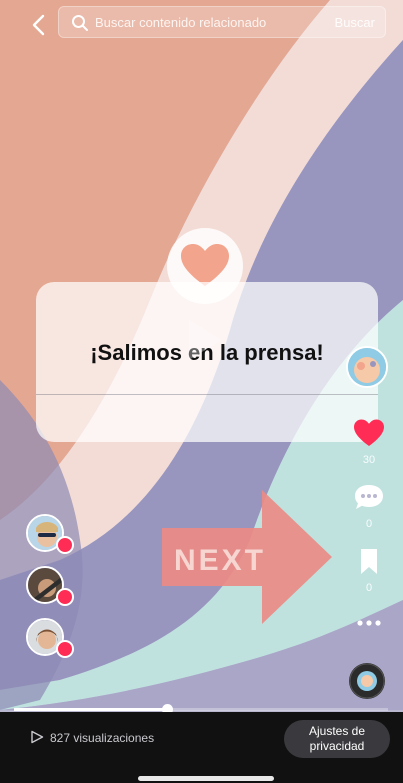 Image resolution: width=403 pixels, height=783 pixels. What do you see at coordinates (337, 746) in the screenshot?
I see `privacy-label-line2: privacidad` at bounding box center [337, 746].